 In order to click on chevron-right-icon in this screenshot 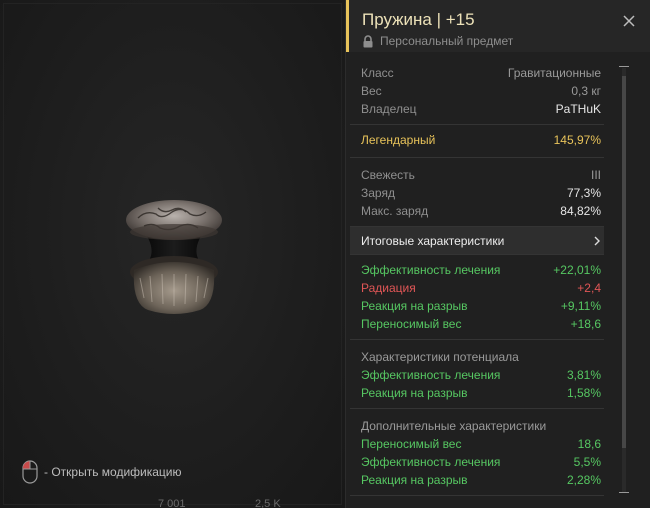, I will do `click(597, 240)`.